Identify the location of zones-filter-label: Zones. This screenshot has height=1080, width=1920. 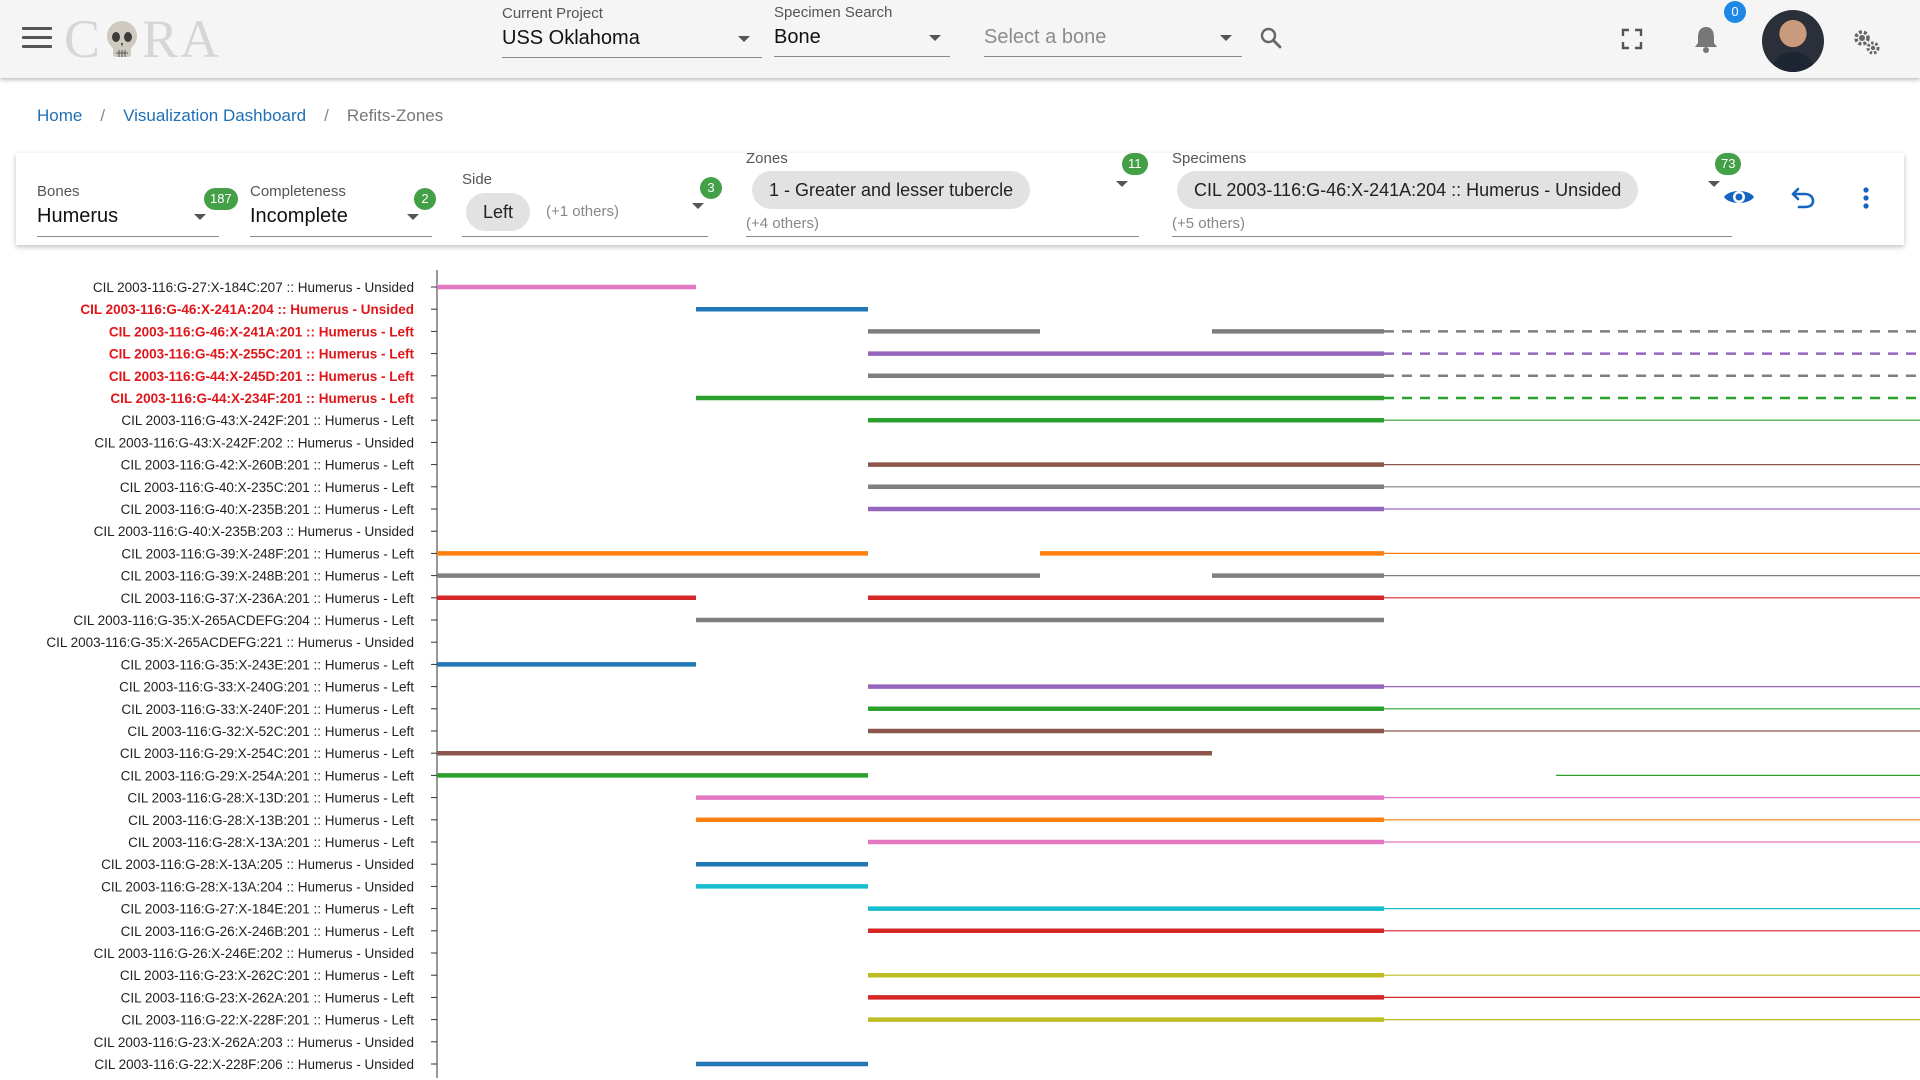
(767, 158).